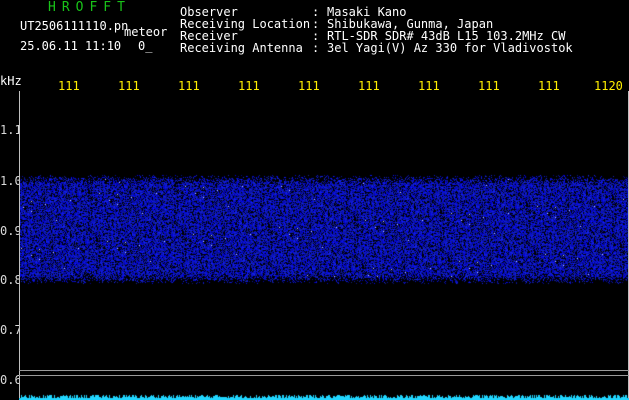 Image resolution: width=629 pixels, height=400 pixels. Describe the element at coordinates (146, 32) in the screenshot. I see `file-type: meteor` at that location.